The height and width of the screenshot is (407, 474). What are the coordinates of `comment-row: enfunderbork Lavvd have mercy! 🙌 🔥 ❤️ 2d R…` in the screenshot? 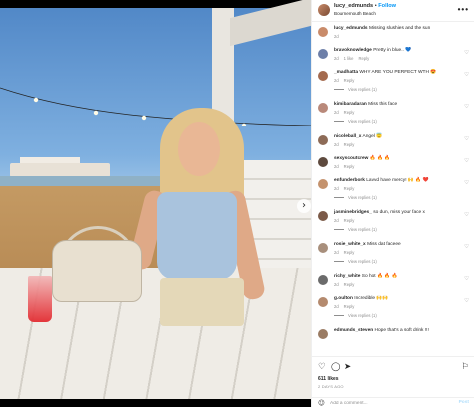 It's located at (393, 191).